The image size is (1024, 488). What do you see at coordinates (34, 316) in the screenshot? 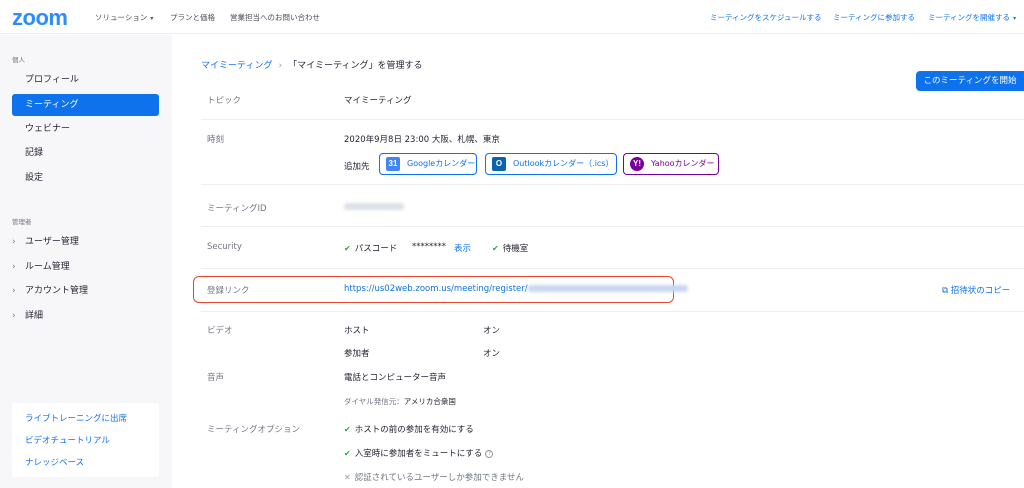
I see `sidebar-item-label: 詳細` at bounding box center [34, 316].